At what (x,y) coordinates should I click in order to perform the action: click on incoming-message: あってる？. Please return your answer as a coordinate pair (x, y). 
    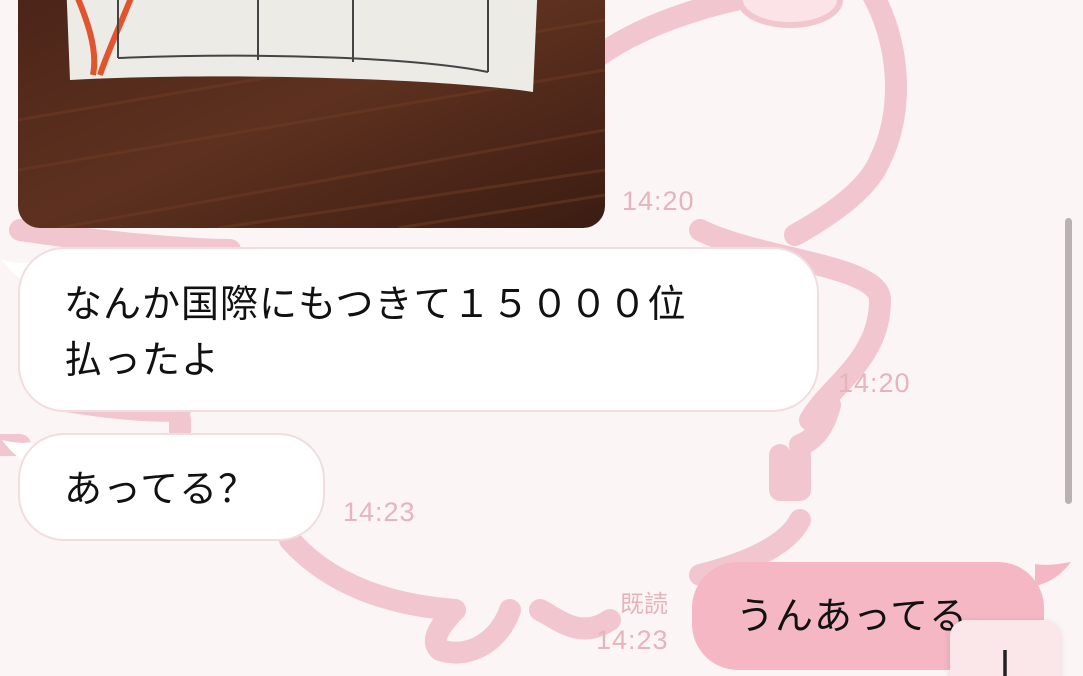
    Looking at the image, I should click on (171, 487).